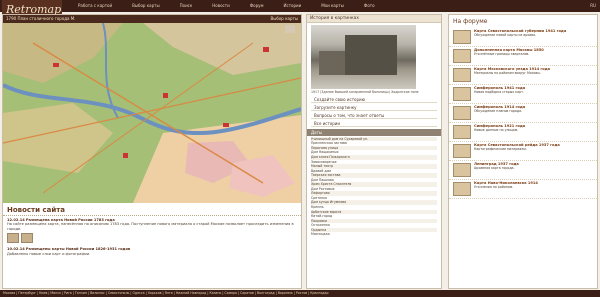 Image resolution: width=600 pixels, height=297 pixels. Describe the element at coordinates (502, 53) in the screenshot. I see `forum-item-text: Уточнённые границы кварталов.` at that location.